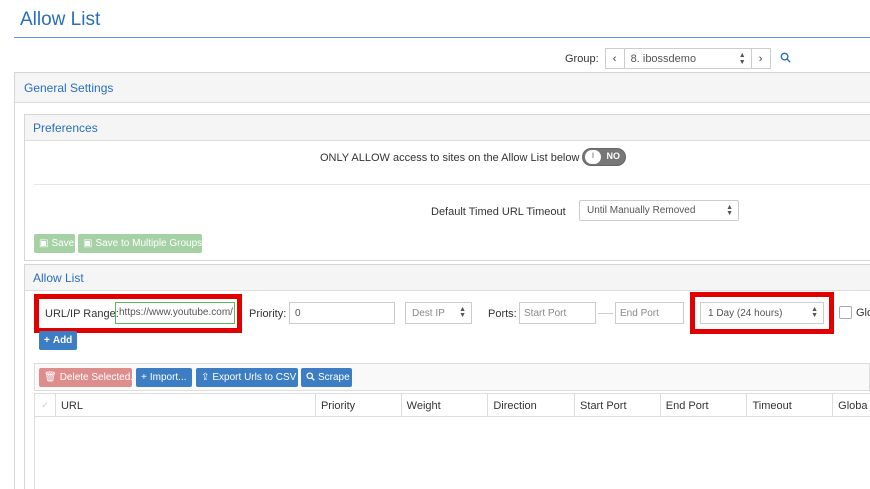  What do you see at coordinates (502, 314) in the screenshot?
I see `ports-label: Ports:` at bounding box center [502, 314].